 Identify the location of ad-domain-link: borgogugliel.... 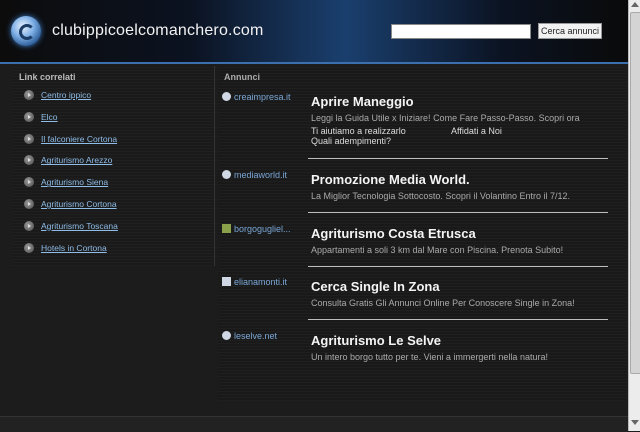
(256, 229).